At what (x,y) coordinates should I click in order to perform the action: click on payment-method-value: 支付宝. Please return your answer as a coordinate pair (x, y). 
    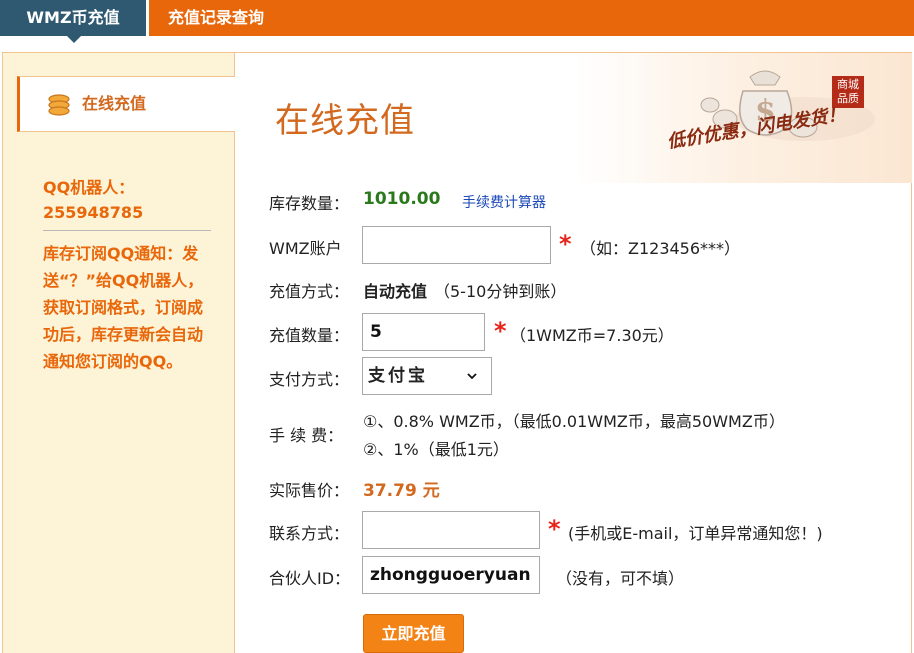
    Looking at the image, I should click on (398, 376).